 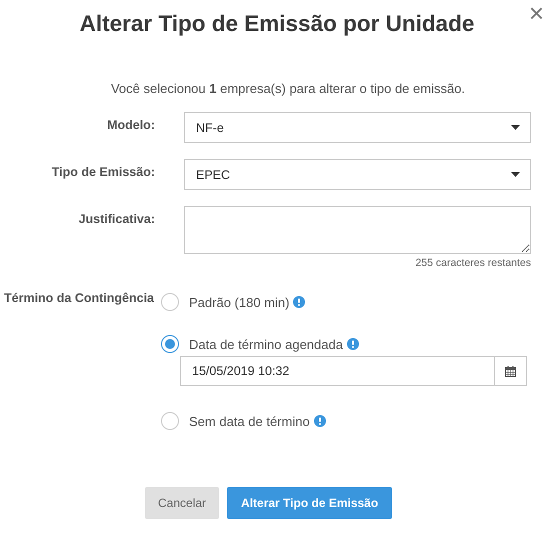 What do you see at coordinates (277, 24) in the screenshot?
I see `dialog-title: Alterar Tipo de Emissão por Unidade` at bounding box center [277, 24].